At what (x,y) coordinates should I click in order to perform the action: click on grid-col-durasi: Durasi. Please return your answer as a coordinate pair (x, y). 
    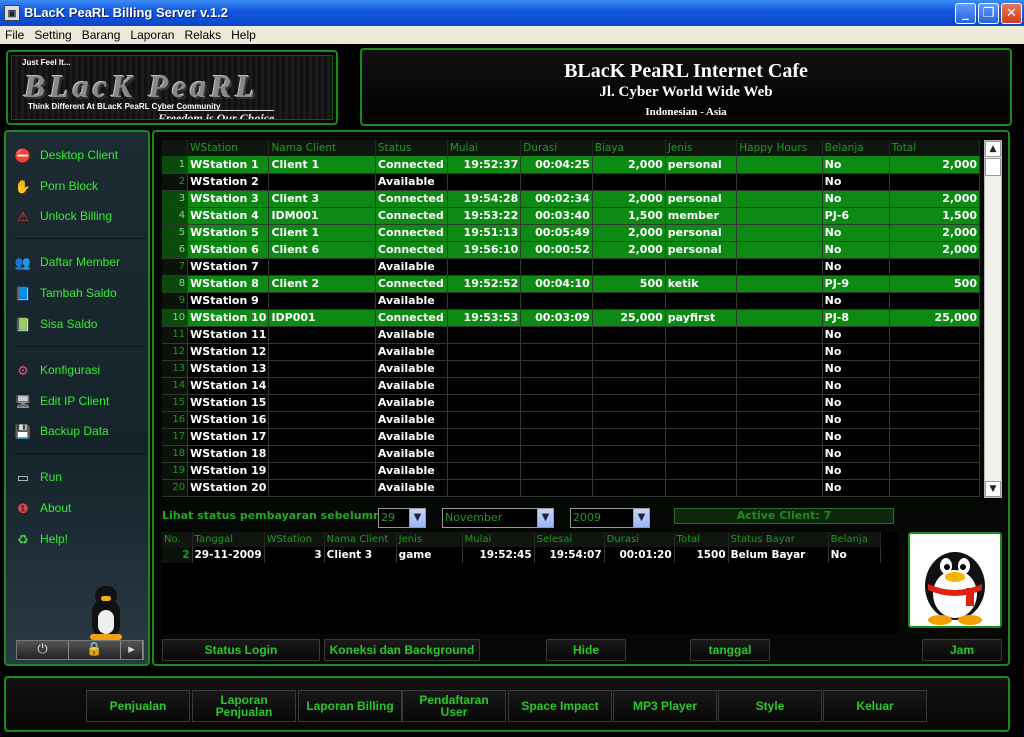
    Looking at the image, I should click on (556, 148).